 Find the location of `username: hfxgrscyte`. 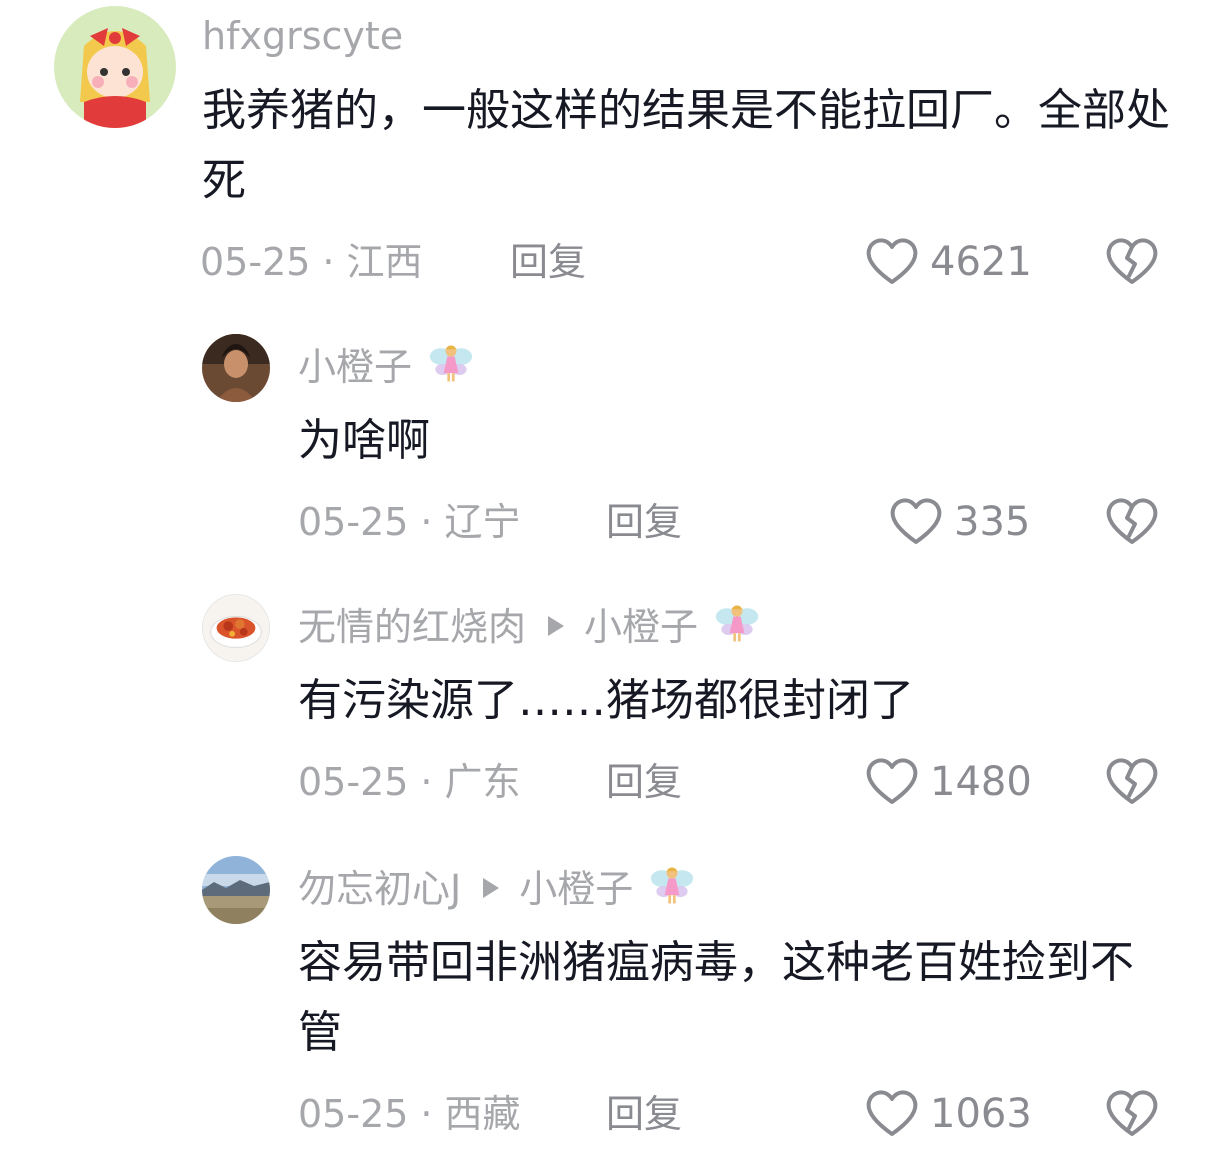

username: hfxgrscyte is located at coordinates (302, 36).